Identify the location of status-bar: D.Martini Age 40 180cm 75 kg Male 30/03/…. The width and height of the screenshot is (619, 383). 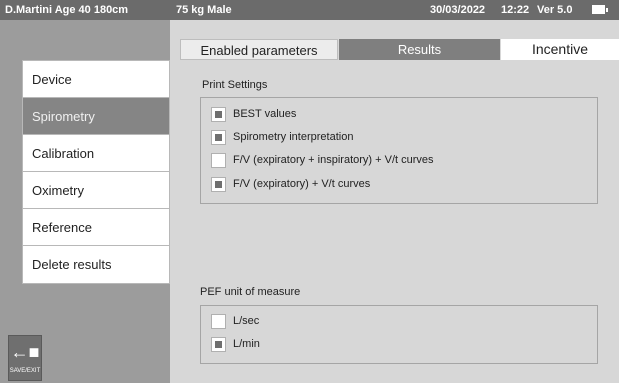
(309, 10).